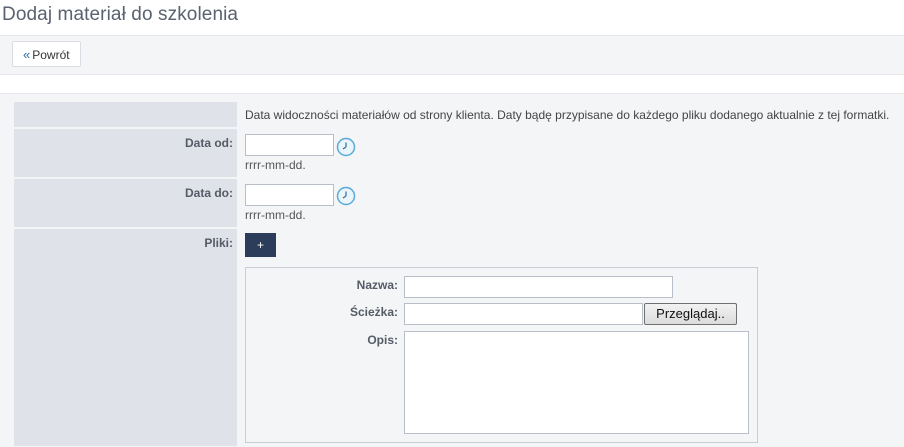 The image size is (904, 447). I want to click on files-label-cell: Pliki:, so click(125, 337).